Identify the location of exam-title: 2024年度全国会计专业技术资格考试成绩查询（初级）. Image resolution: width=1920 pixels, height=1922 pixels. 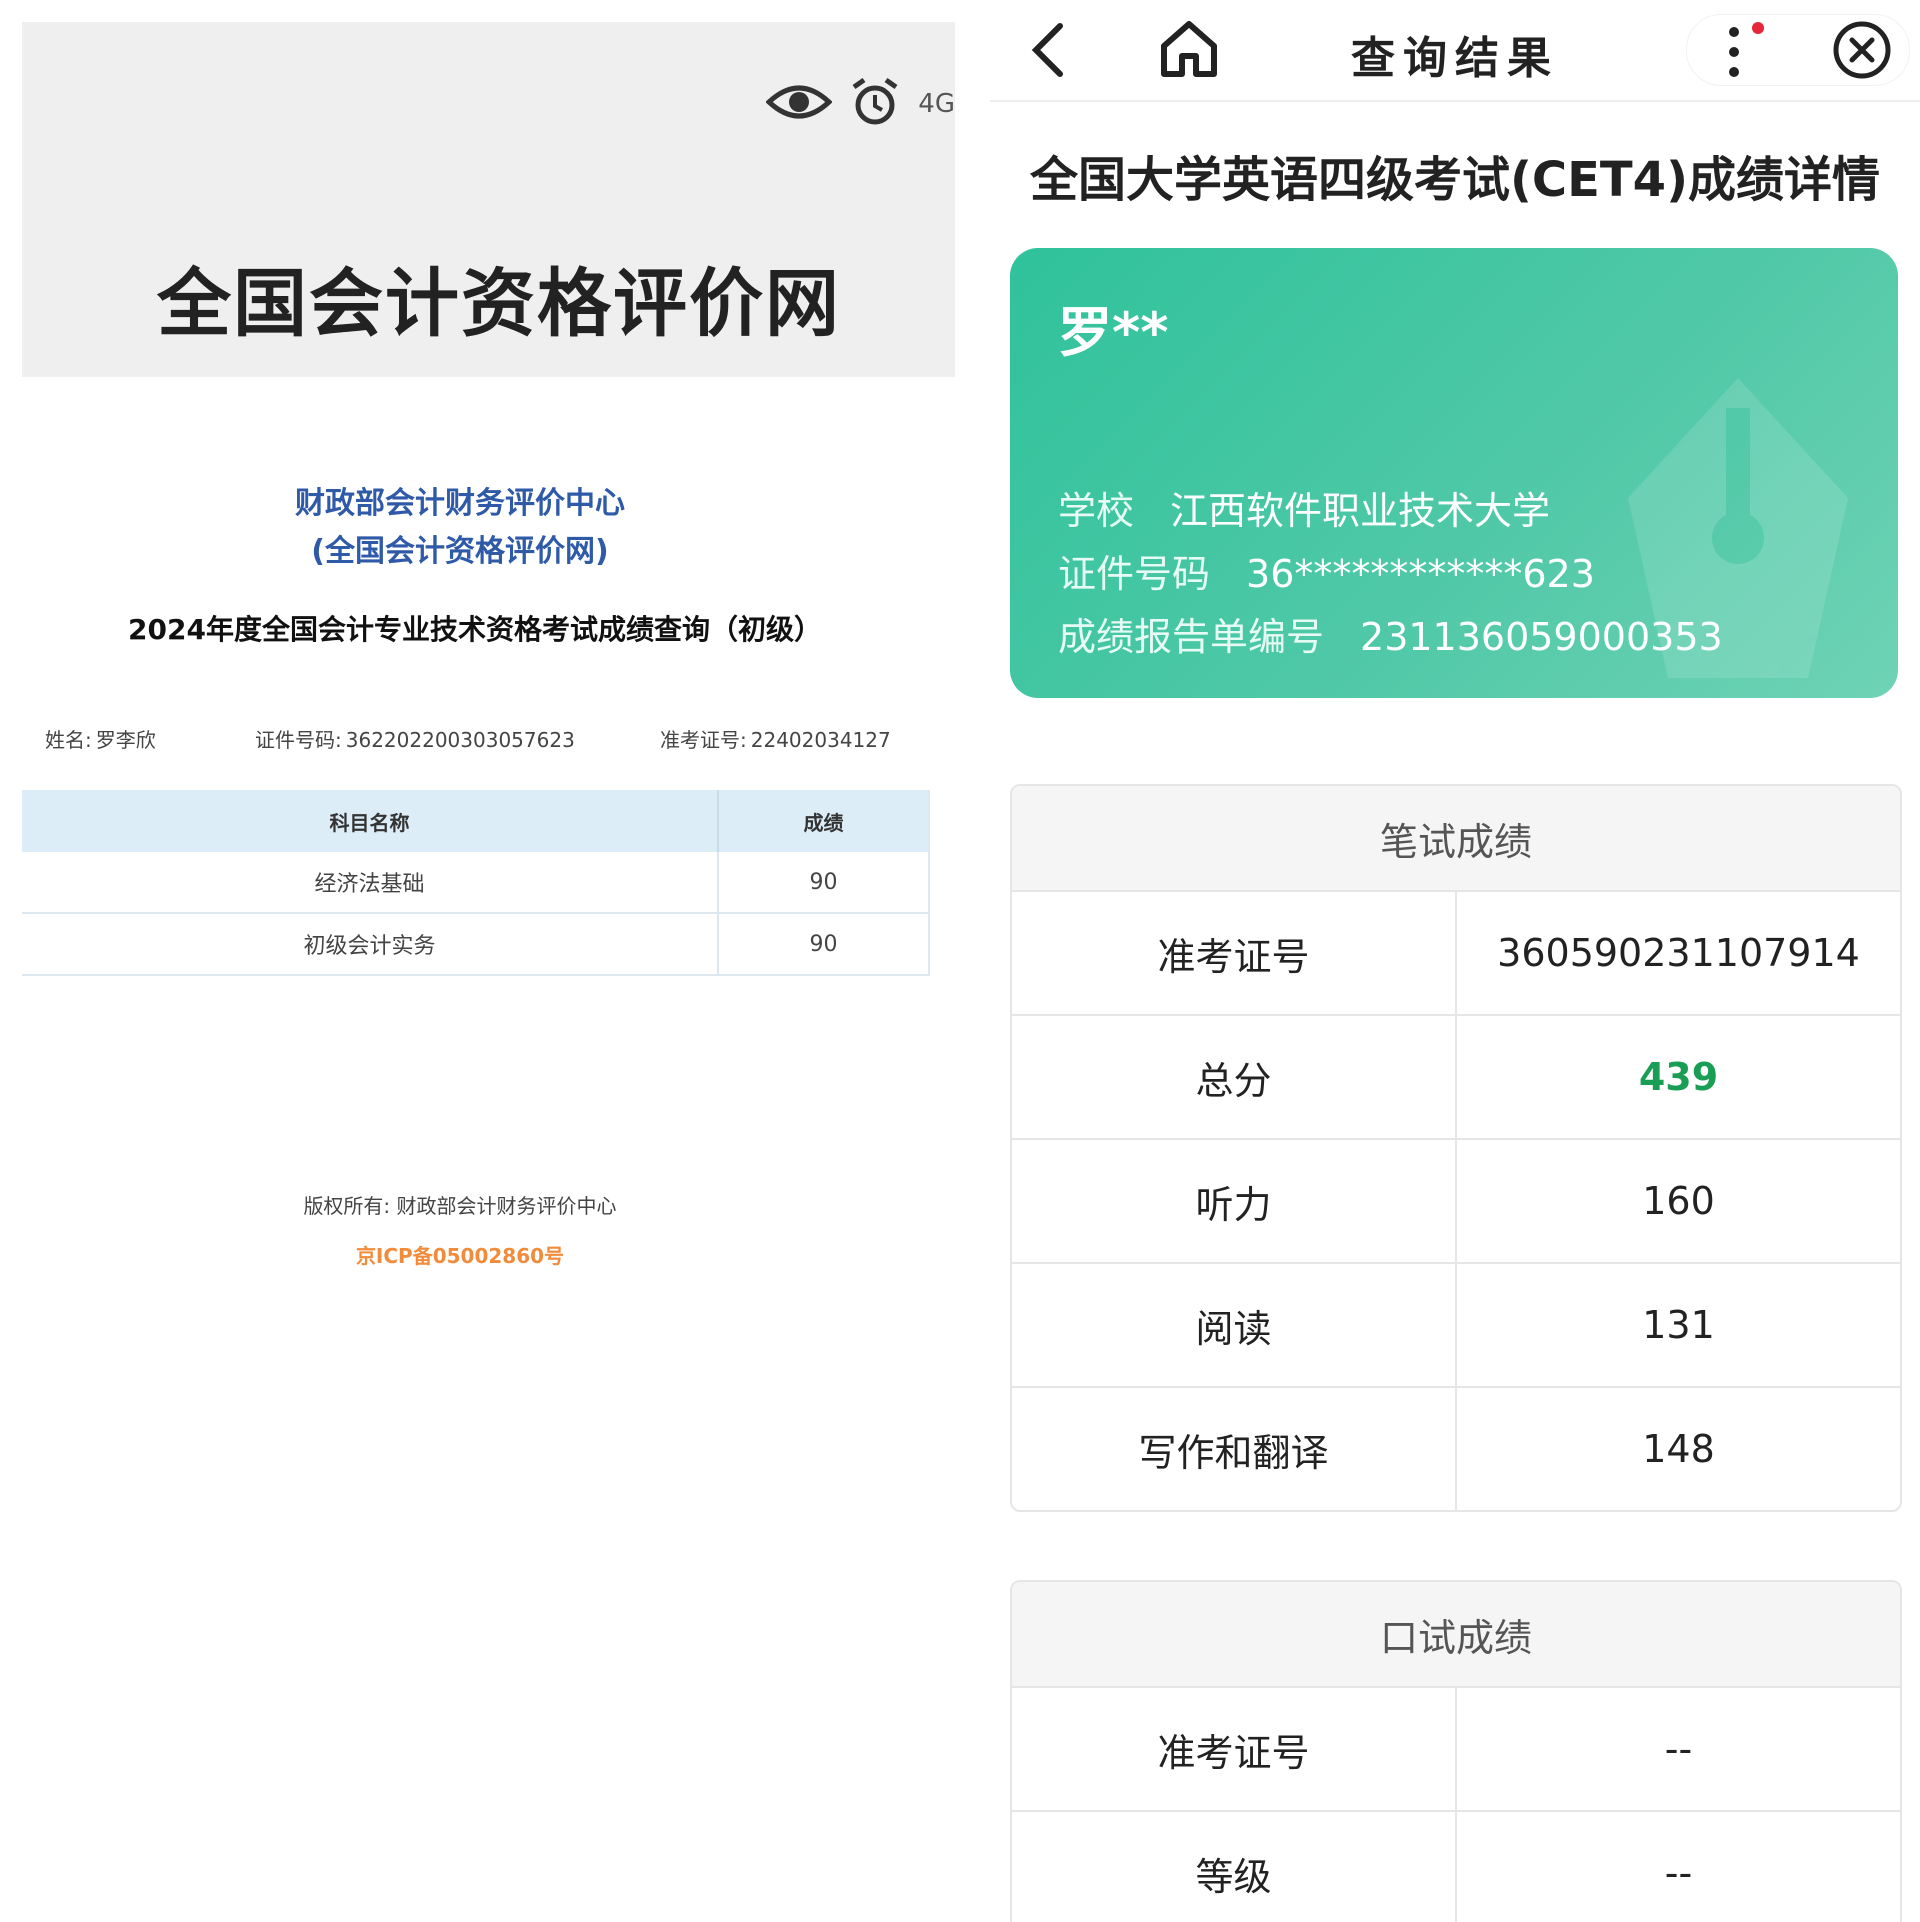
(475, 629).